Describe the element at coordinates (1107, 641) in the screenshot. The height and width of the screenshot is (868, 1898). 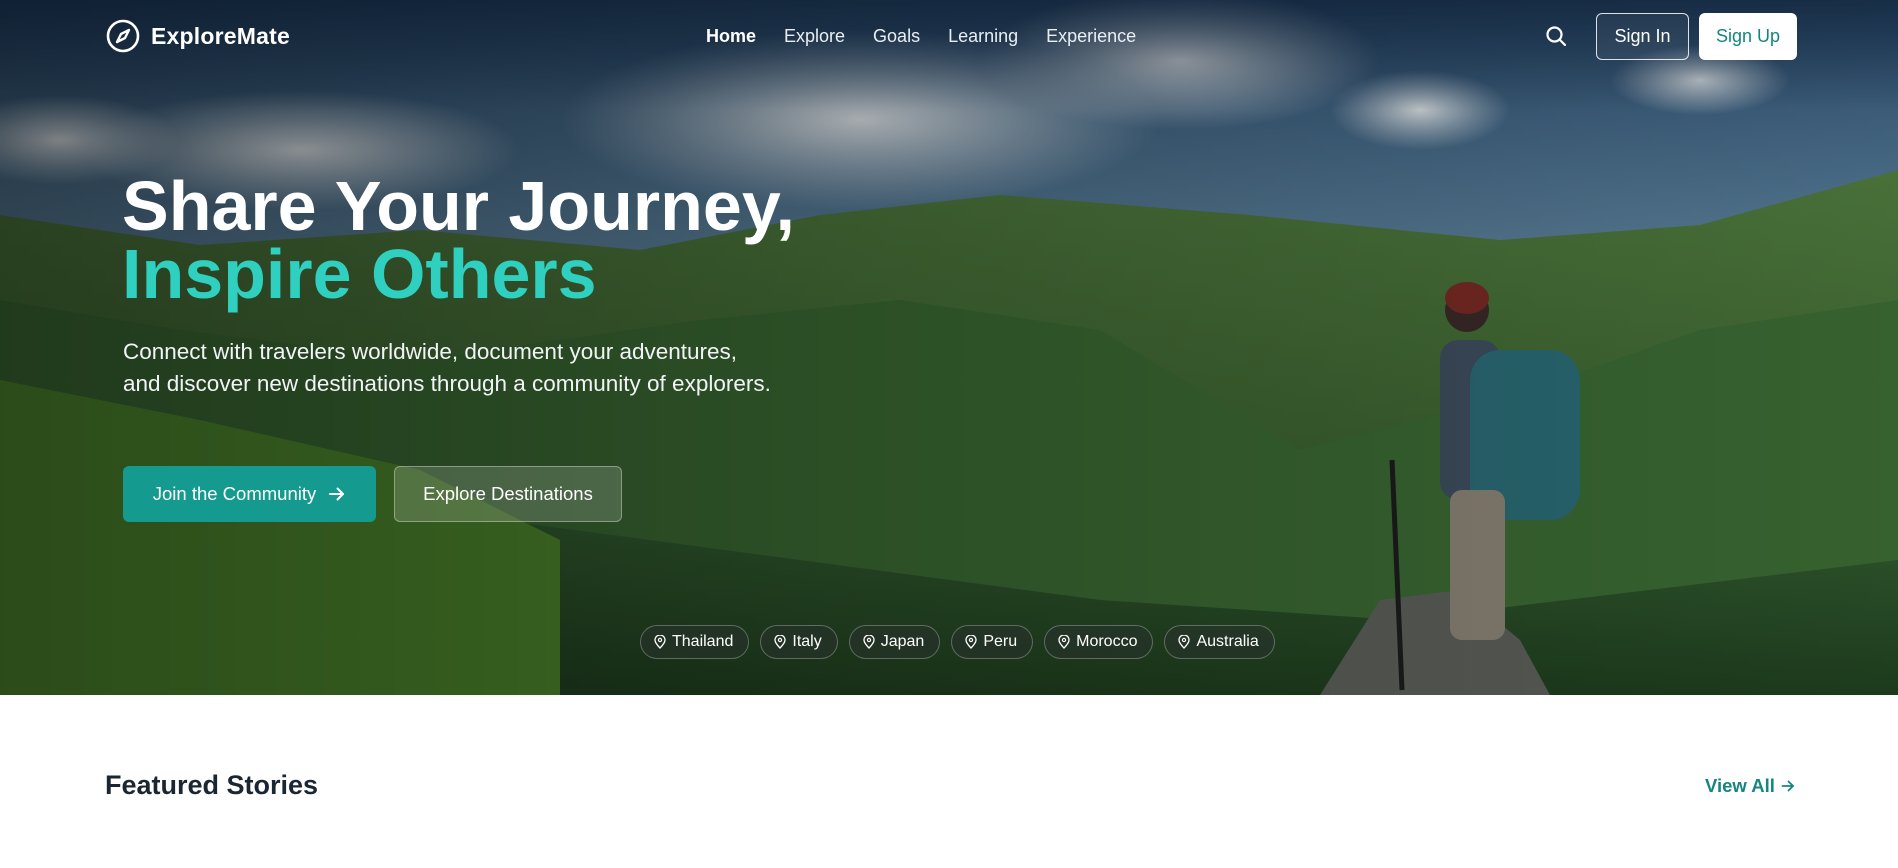
I see `destination-label: Morocco` at that location.